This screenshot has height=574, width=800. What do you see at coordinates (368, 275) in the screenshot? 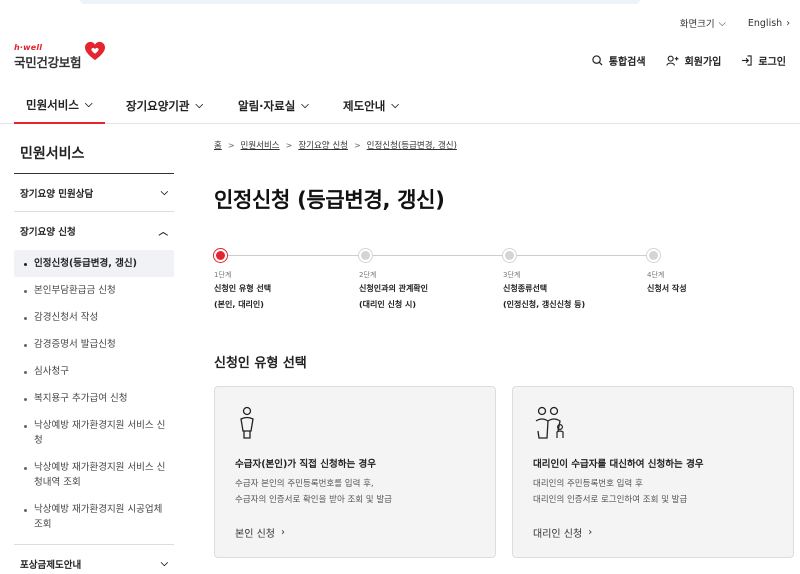
I see `step-number: 2단계` at bounding box center [368, 275].